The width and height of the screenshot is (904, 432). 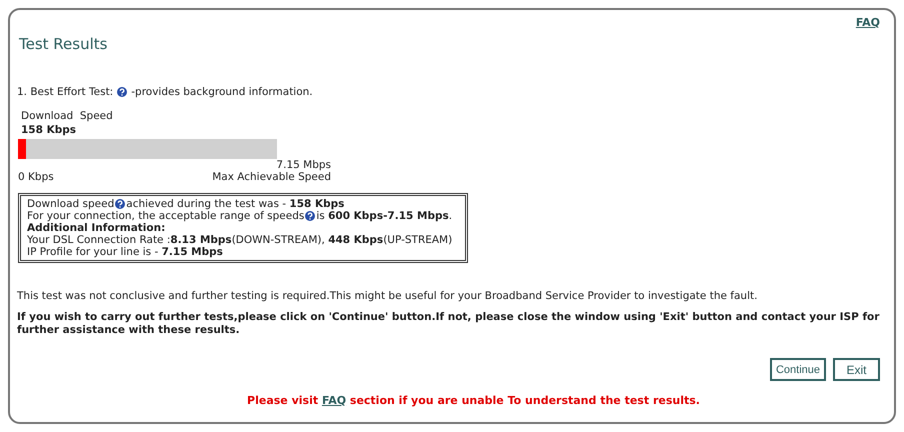 What do you see at coordinates (387, 296) in the screenshot?
I see `conclusion-text: This test was not conclusive and further testing is required.This might be useful for your Broadband Service Provider to investigate the fault.` at bounding box center [387, 296].